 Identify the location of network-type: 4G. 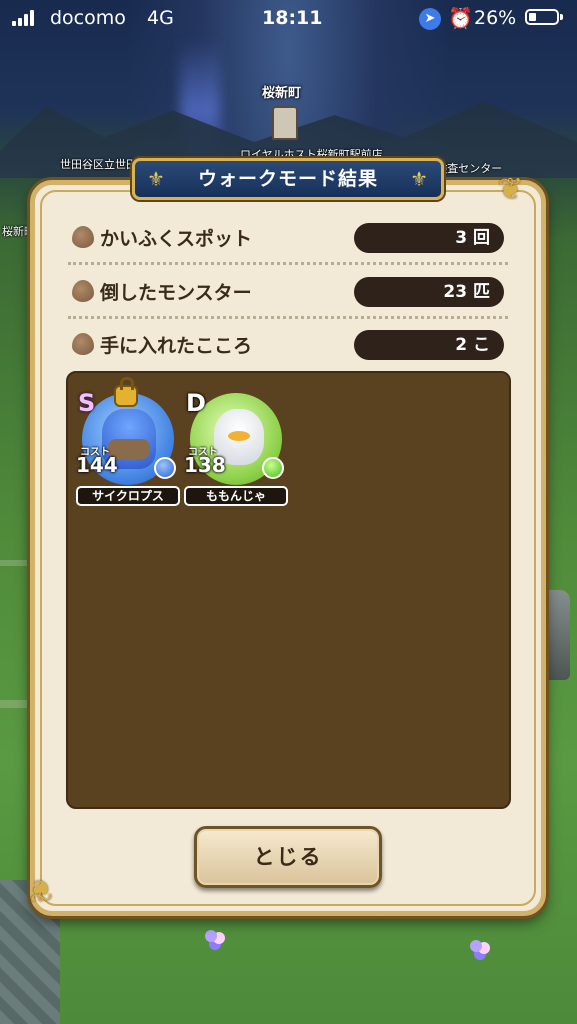
(160, 18).